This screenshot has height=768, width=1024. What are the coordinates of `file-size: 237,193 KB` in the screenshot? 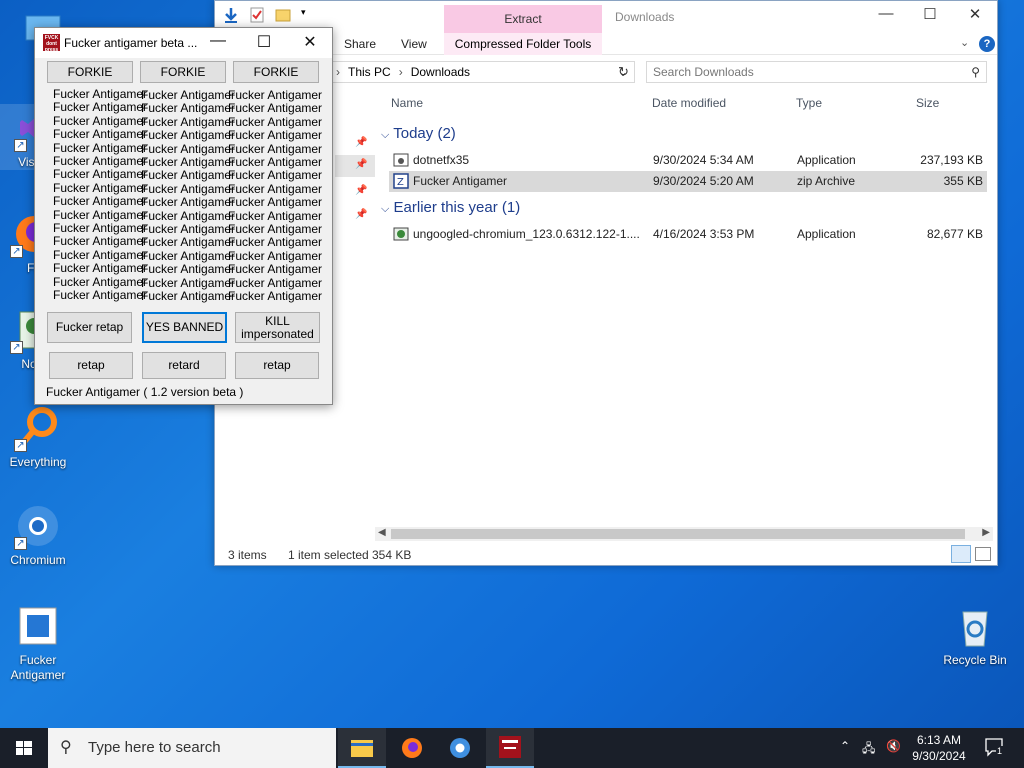 It's located at (951, 160).